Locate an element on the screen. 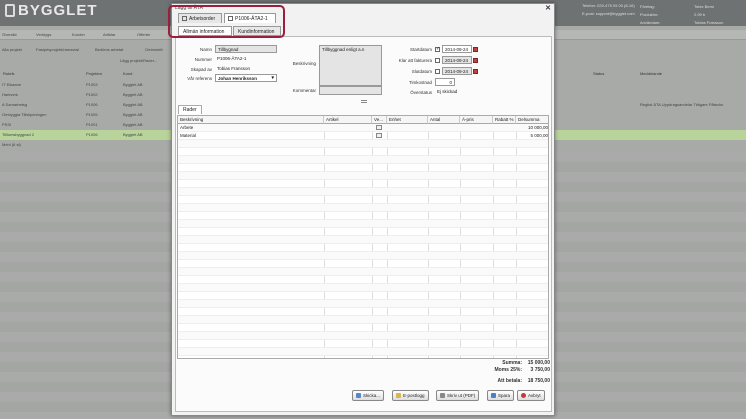 This screenshot has width=746, height=419. toolbar-item-artiklar: Artiklar is located at coordinates (109, 34).